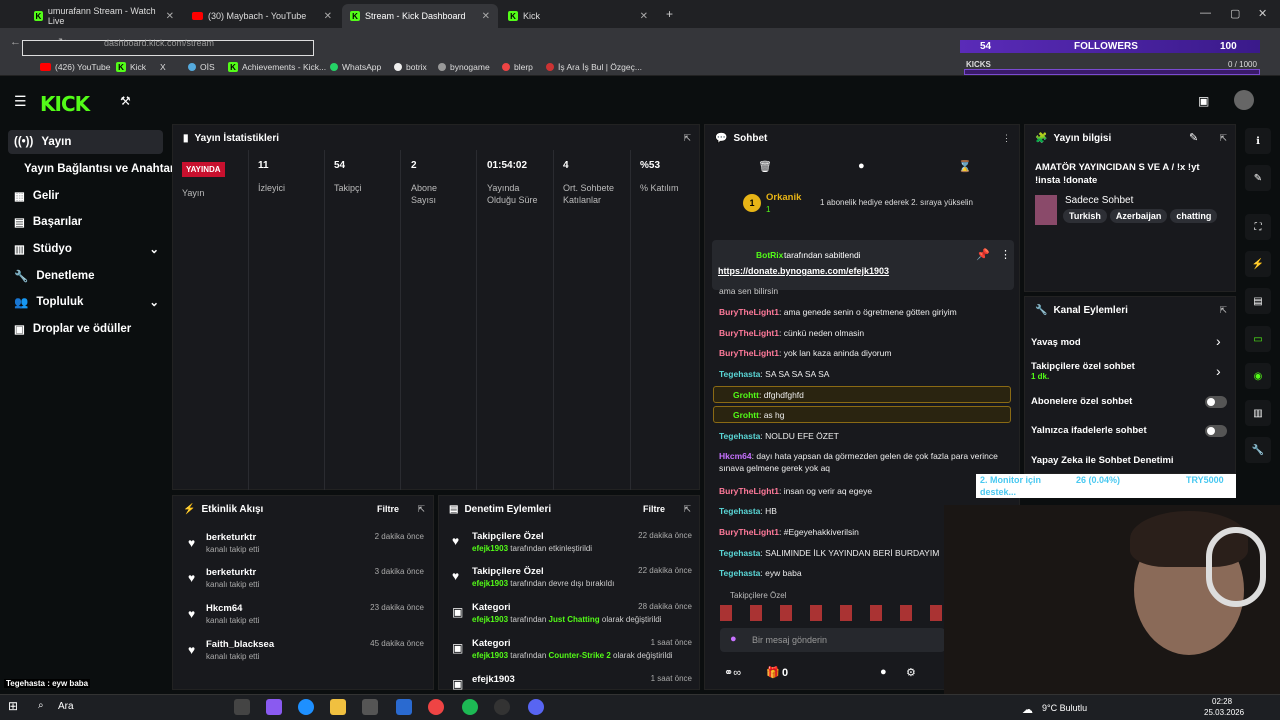 The height and width of the screenshot is (720, 1280). Describe the element at coordinates (410, 67) in the screenshot. I see `bookmark: botrix` at that location.